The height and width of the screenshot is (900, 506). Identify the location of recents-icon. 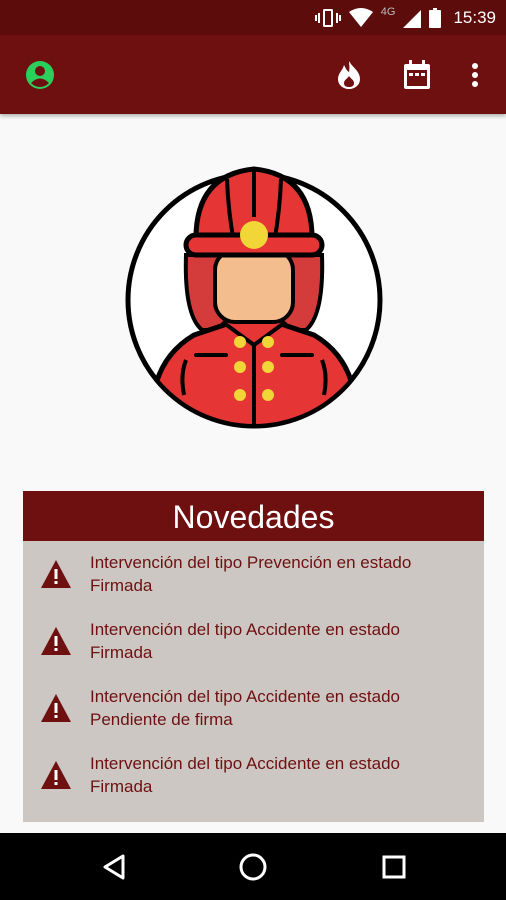
(394, 867).